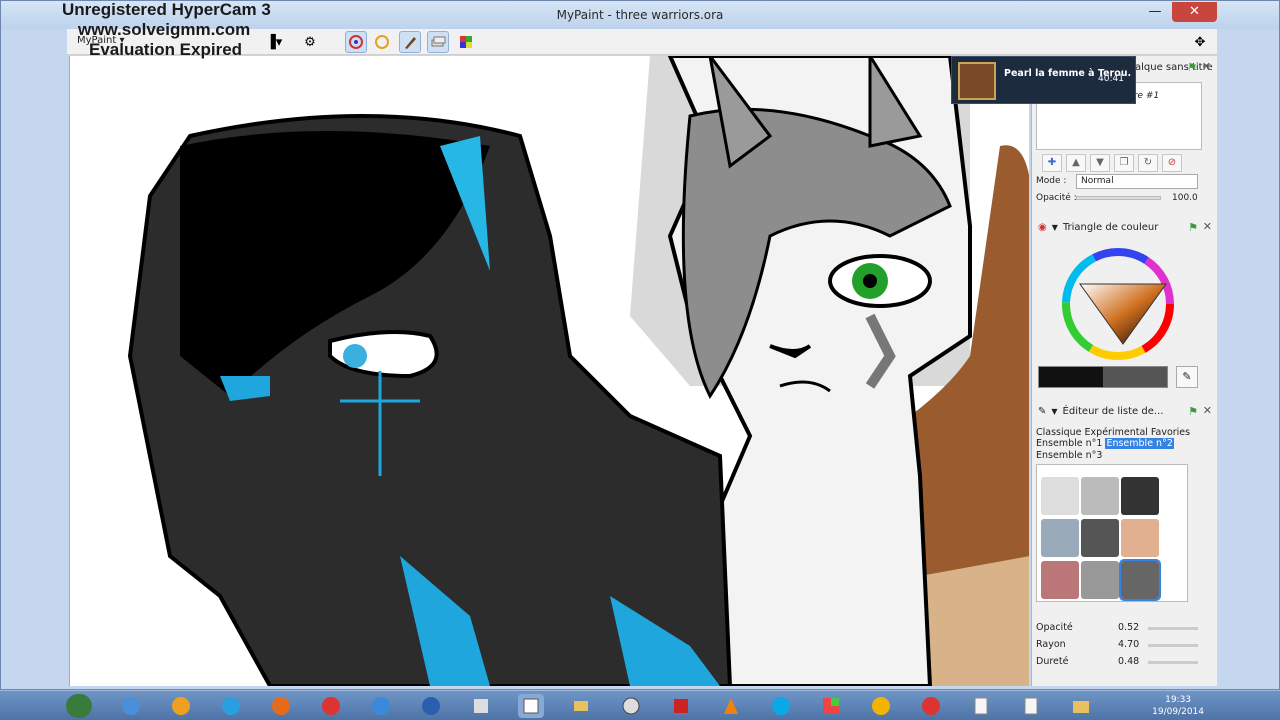 This screenshot has width=1280, height=720. What do you see at coordinates (166, 49) in the screenshot?
I see `watermark-line-3: Evaluation Expired` at bounding box center [166, 49].